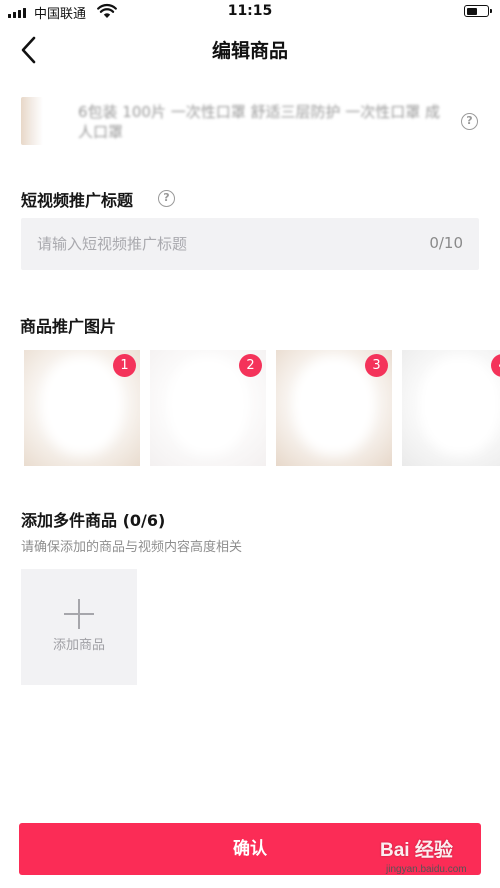 This screenshot has width=500, height=888. Describe the element at coordinates (249, 51) in the screenshot. I see `page-title: 编辑商品` at that location.